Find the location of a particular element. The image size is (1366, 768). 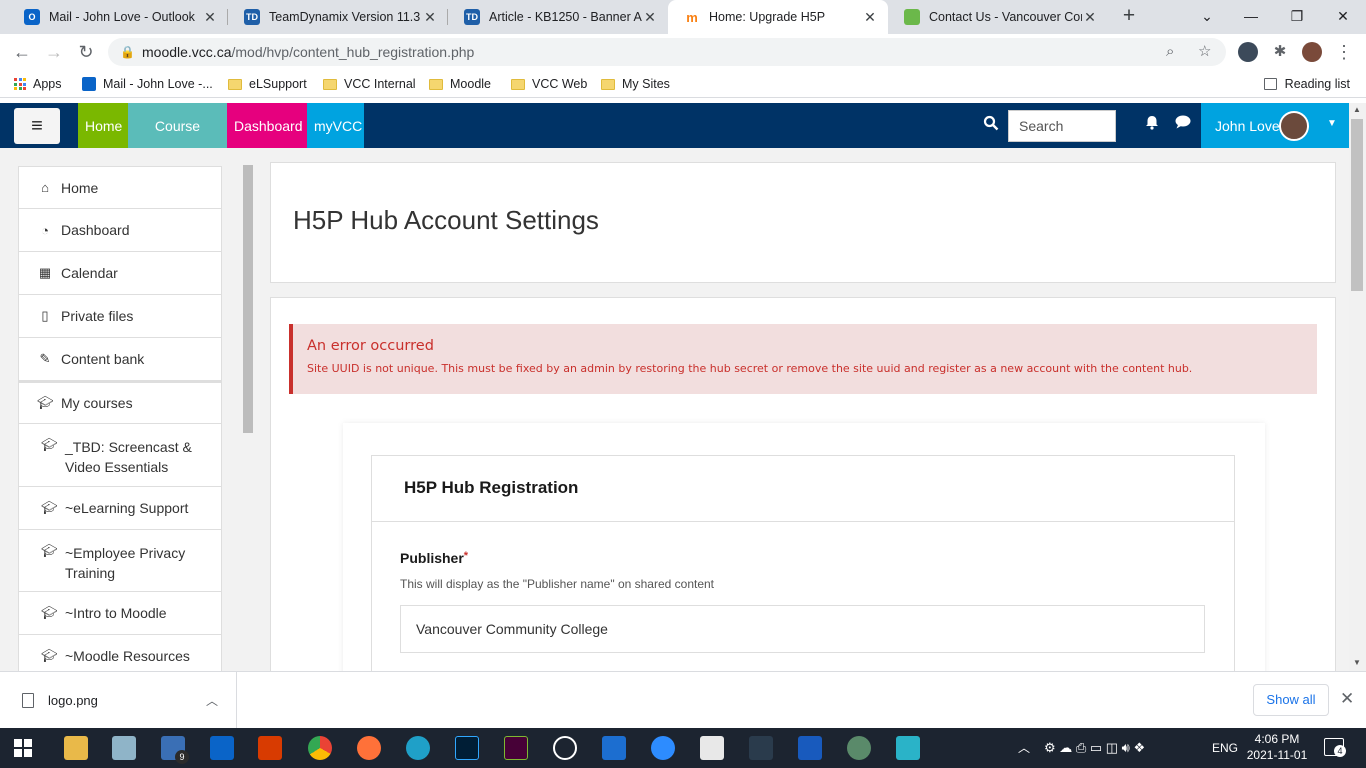

puzzle-extensions-icon: ✱ is located at coordinates (1280, 52).